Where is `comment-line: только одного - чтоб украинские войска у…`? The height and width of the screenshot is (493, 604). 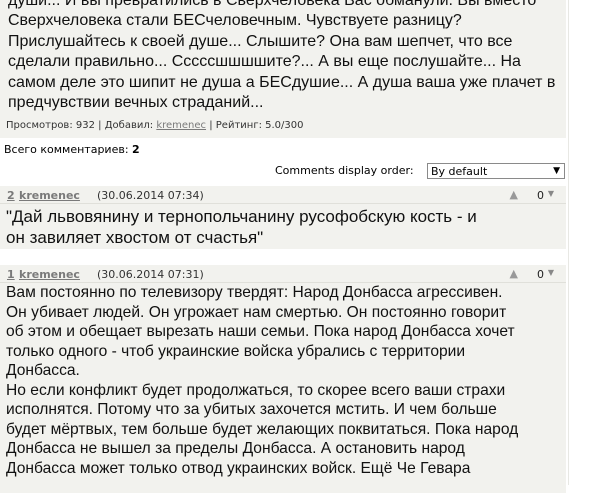 comment-line: только одного - чтоб украинские войска у… is located at coordinates (236, 351).